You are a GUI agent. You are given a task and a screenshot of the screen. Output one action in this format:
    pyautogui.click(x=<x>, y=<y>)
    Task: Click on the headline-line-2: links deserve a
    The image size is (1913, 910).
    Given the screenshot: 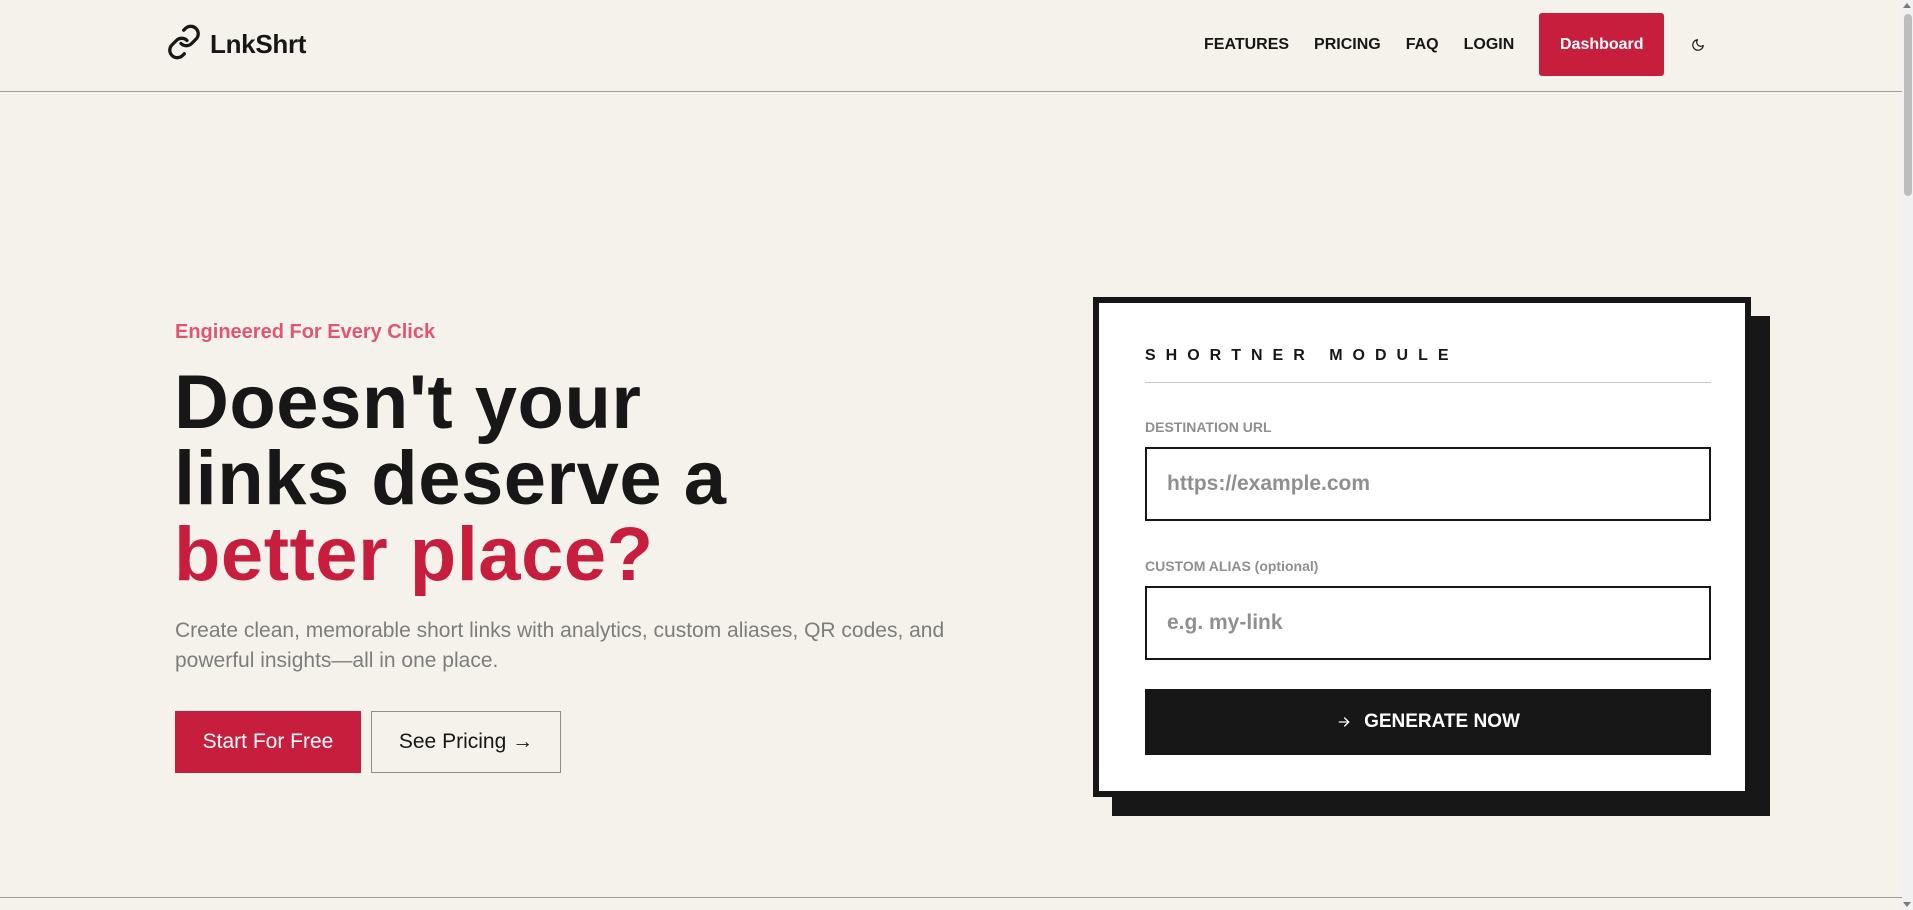 What is the action you would take?
    pyautogui.click(x=450, y=478)
    